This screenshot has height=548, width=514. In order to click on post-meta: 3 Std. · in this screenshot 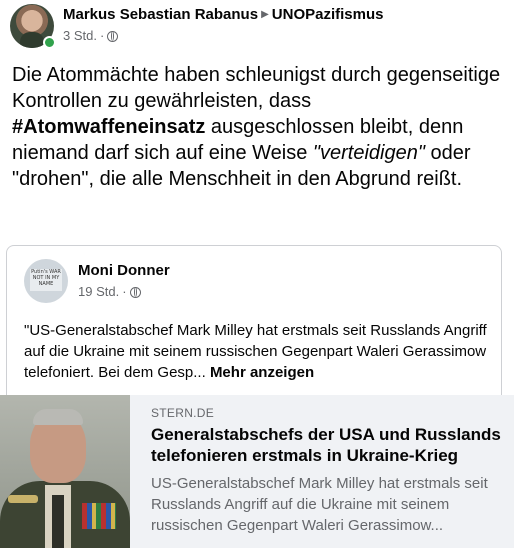, I will do `click(91, 35)`.